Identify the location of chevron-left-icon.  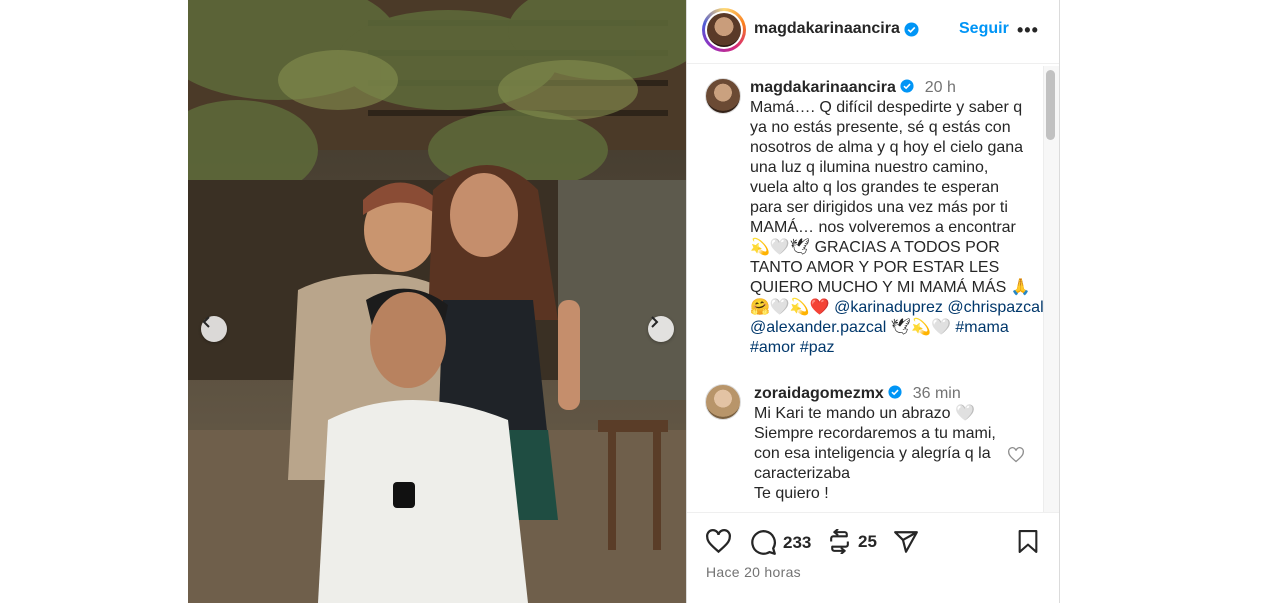
(206, 322).